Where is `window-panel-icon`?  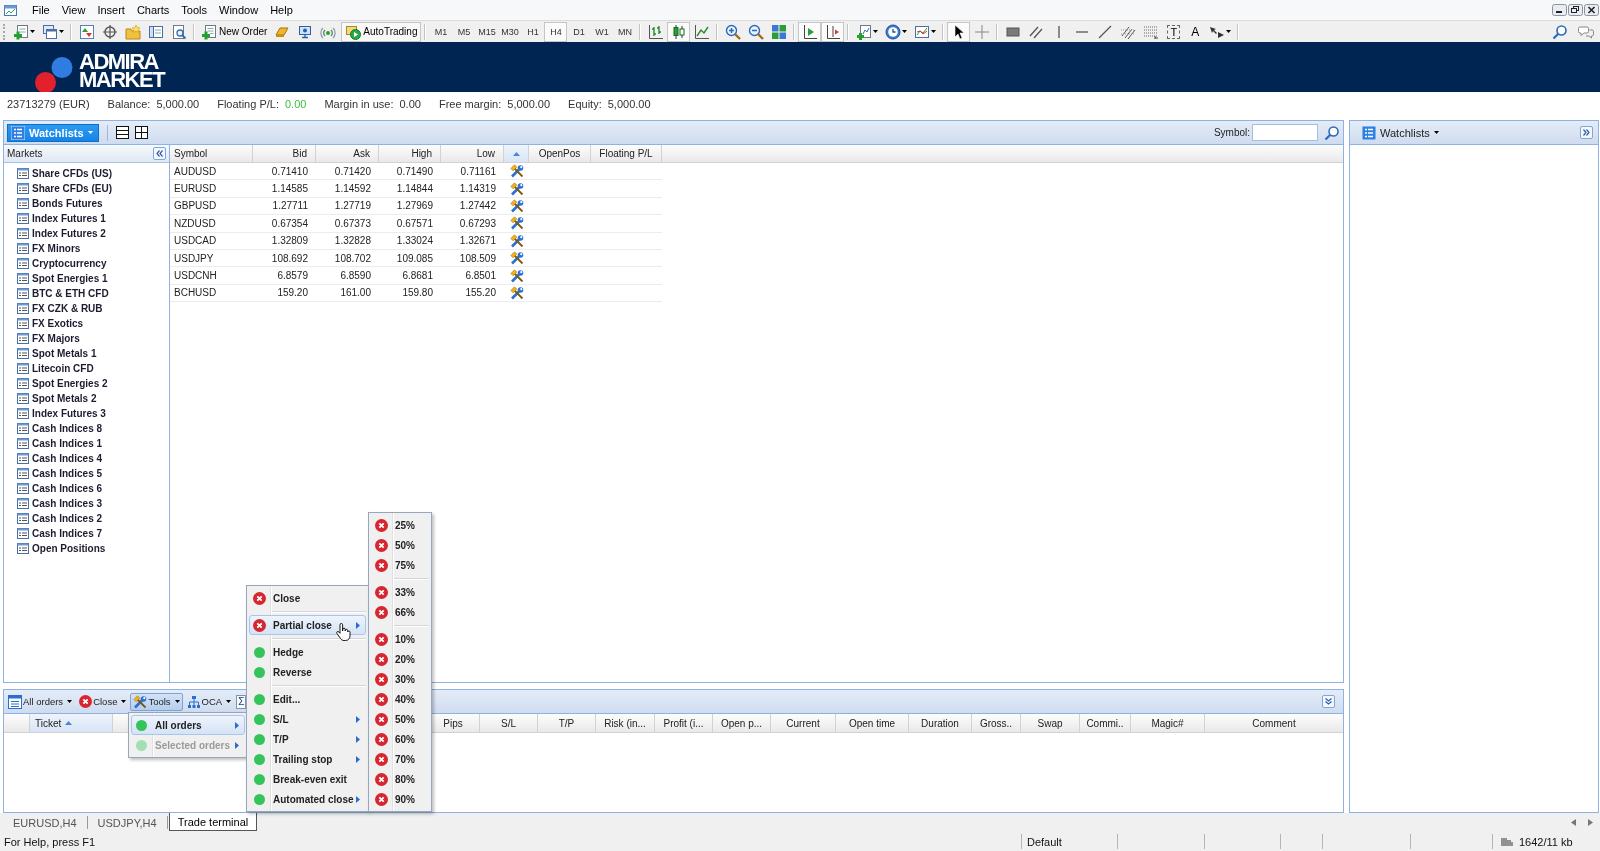
window-panel-icon is located at coordinates (155, 31).